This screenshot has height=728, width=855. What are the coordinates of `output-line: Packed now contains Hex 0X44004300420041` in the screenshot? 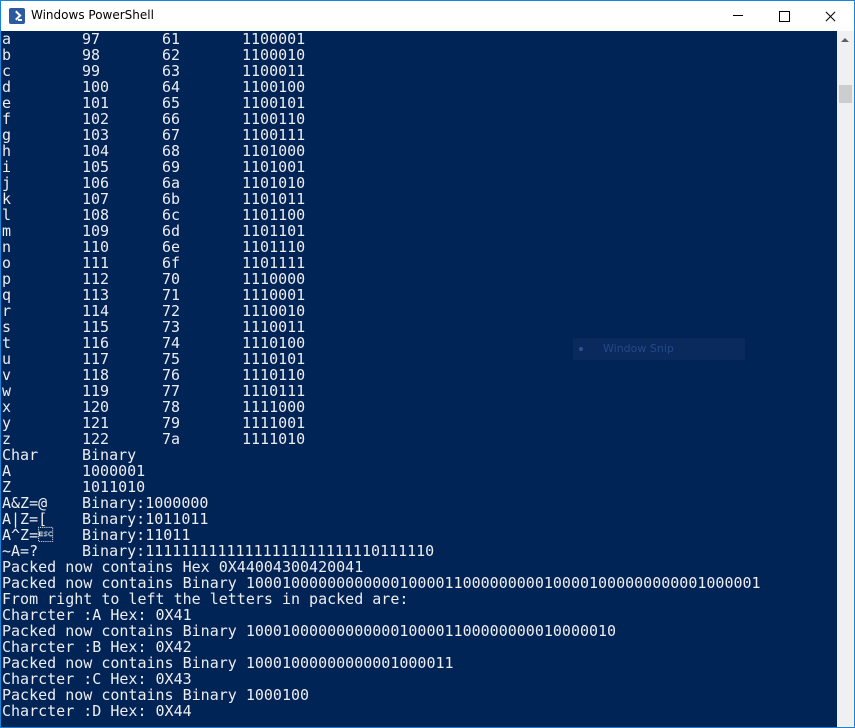 It's located at (183, 567).